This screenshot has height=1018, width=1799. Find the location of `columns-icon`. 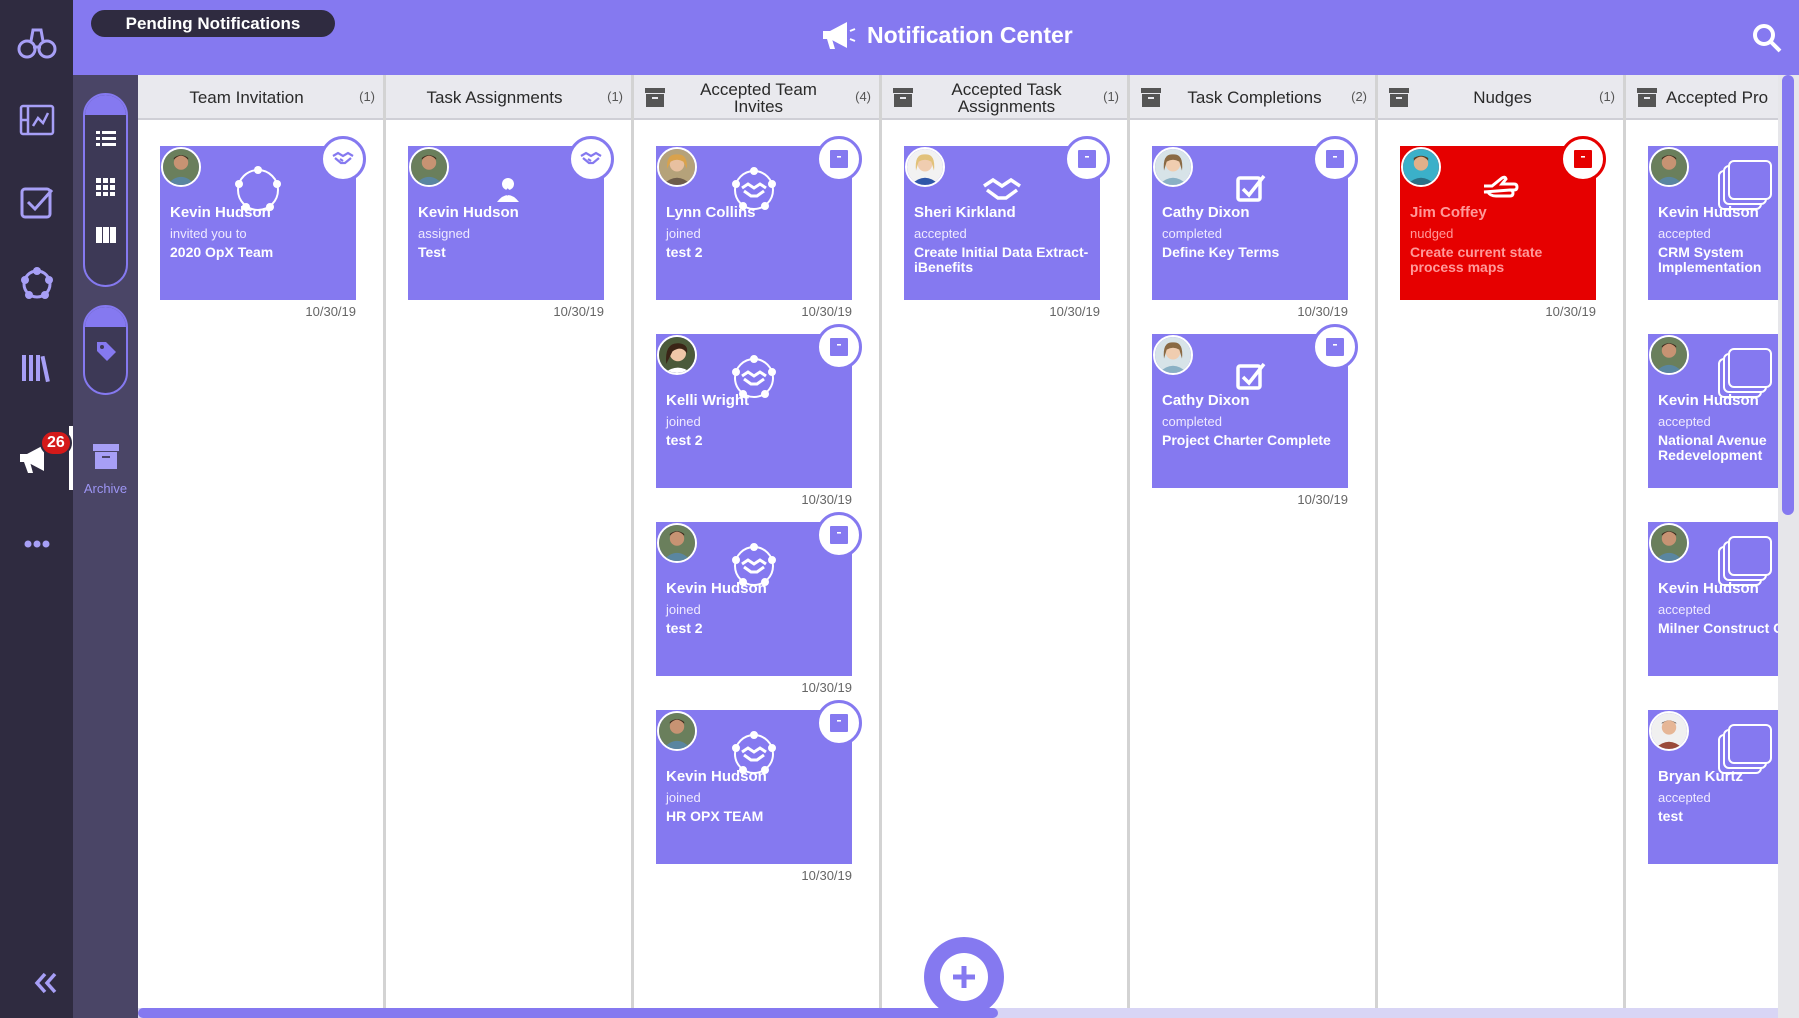

columns-icon is located at coordinates (105, 235).